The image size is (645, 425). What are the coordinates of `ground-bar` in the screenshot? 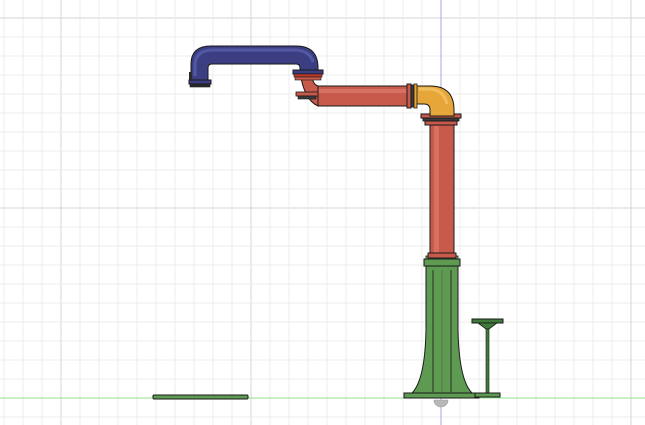 It's located at (200, 397).